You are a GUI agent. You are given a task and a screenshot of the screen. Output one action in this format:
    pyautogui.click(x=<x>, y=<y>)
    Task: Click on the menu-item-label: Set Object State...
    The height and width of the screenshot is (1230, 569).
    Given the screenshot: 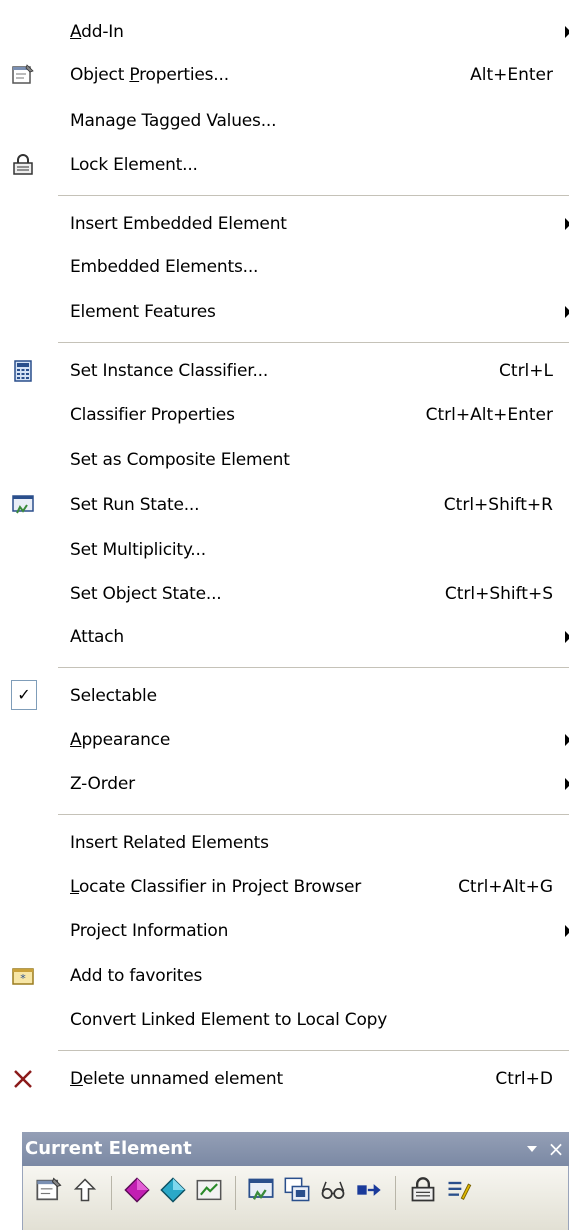 What is the action you would take?
    pyautogui.click(x=146, y=594)
    